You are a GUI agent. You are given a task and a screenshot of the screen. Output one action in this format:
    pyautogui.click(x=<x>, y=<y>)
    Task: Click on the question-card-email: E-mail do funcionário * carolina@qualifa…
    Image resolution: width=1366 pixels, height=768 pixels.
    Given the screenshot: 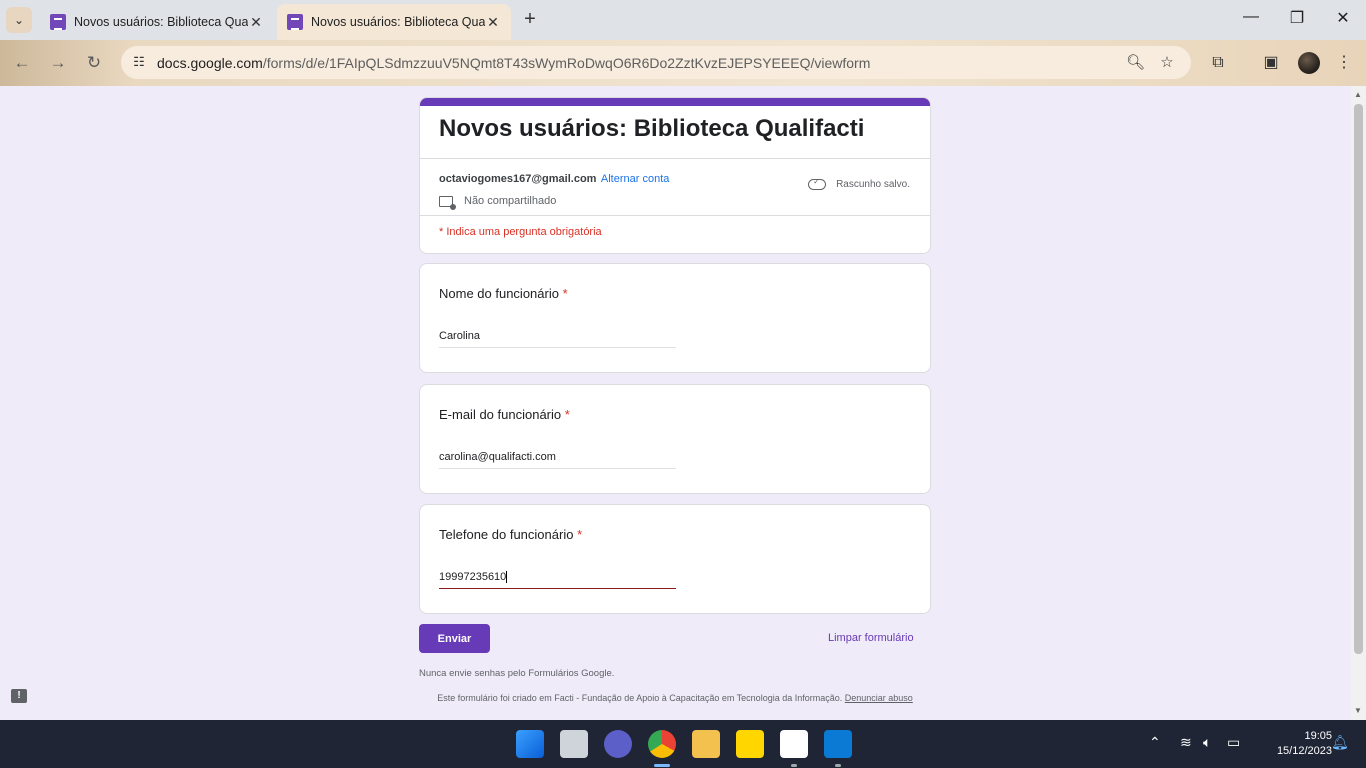 What is the action you would take?
    pyautogui.click(x=675, y=439)
    